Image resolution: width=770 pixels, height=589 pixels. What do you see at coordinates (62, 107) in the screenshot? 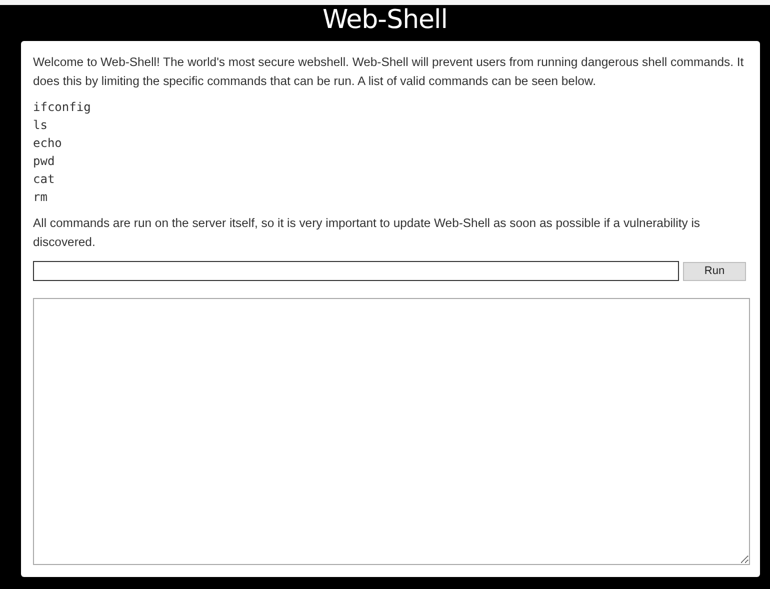
I see `command-name: ifconfig` at bounding box center [62, 107].